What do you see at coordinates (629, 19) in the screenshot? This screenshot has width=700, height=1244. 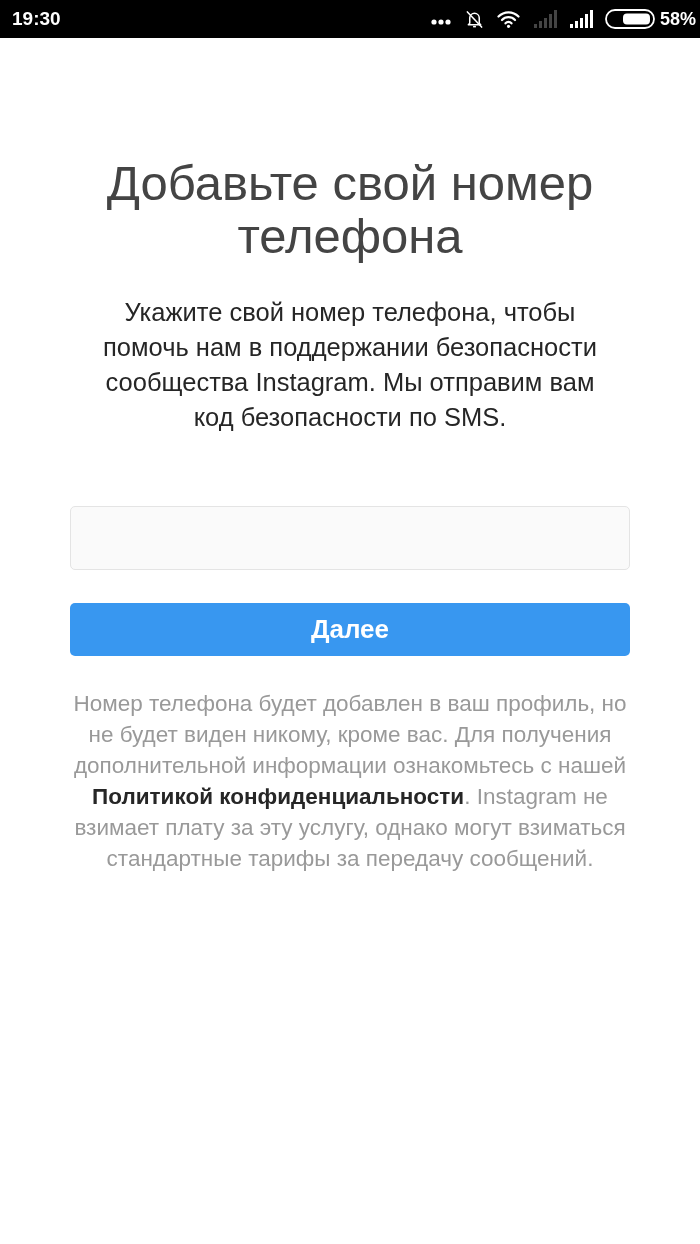 I see `battery-icon` at bounding box center [629, 19].